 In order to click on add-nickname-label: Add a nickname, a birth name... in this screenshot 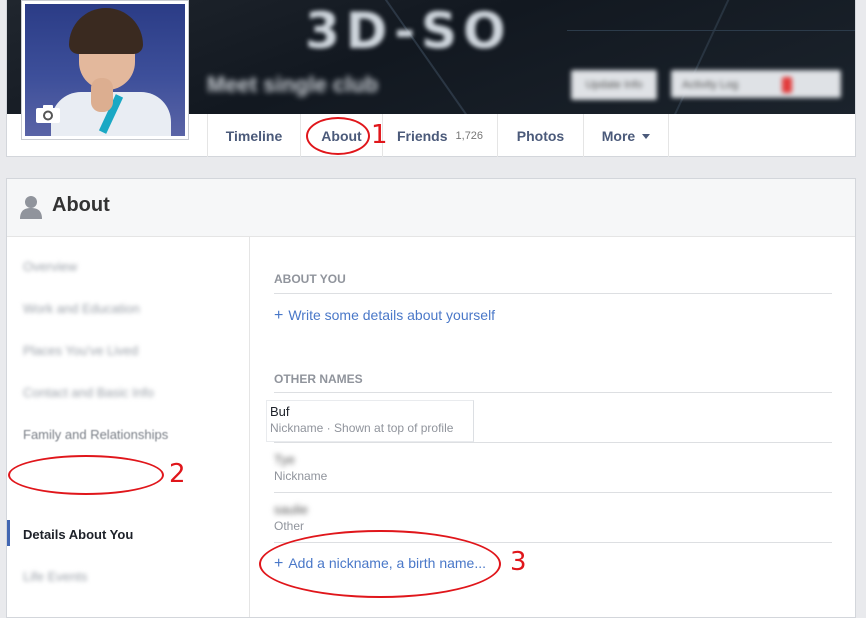, I will do `click(387, 563)`.